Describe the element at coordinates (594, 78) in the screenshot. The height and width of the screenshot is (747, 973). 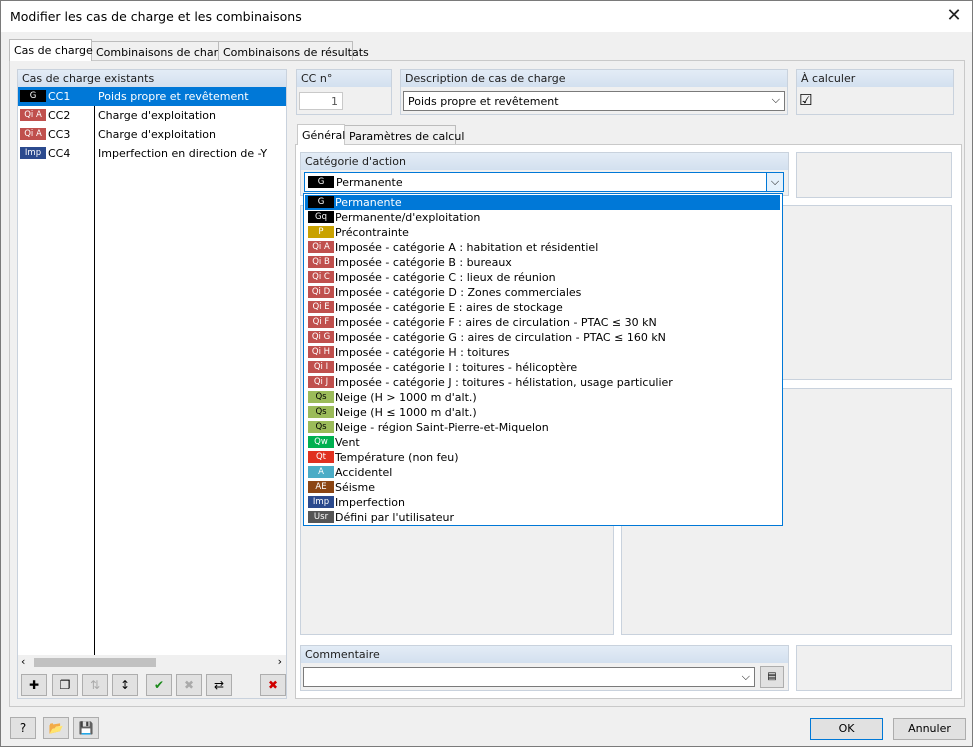
I see `description-header: Description de cas de charge` at that location.